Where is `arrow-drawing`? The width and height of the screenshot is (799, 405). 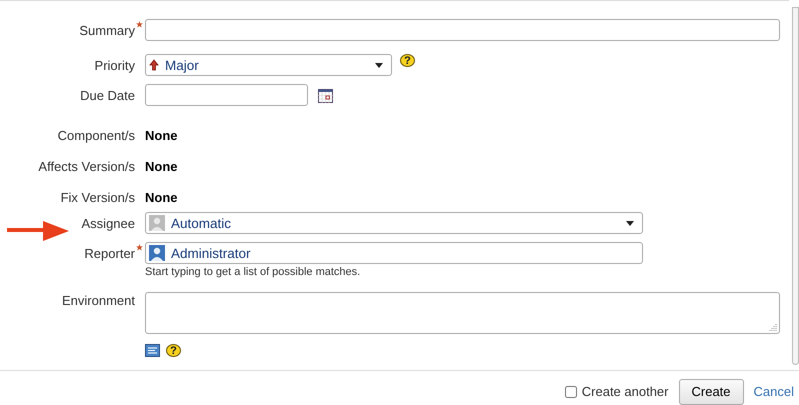
arrow-drawing is located at coordinates (38, 231).